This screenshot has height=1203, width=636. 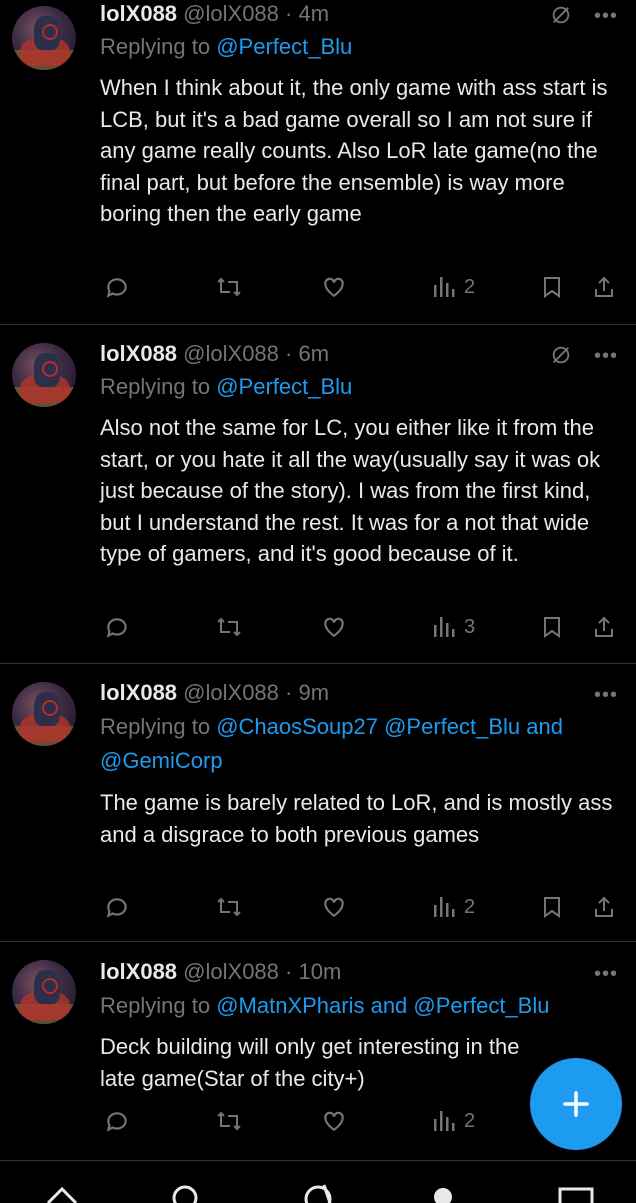 I want to click on timestamp: 10m, so click(x=319, y=971).